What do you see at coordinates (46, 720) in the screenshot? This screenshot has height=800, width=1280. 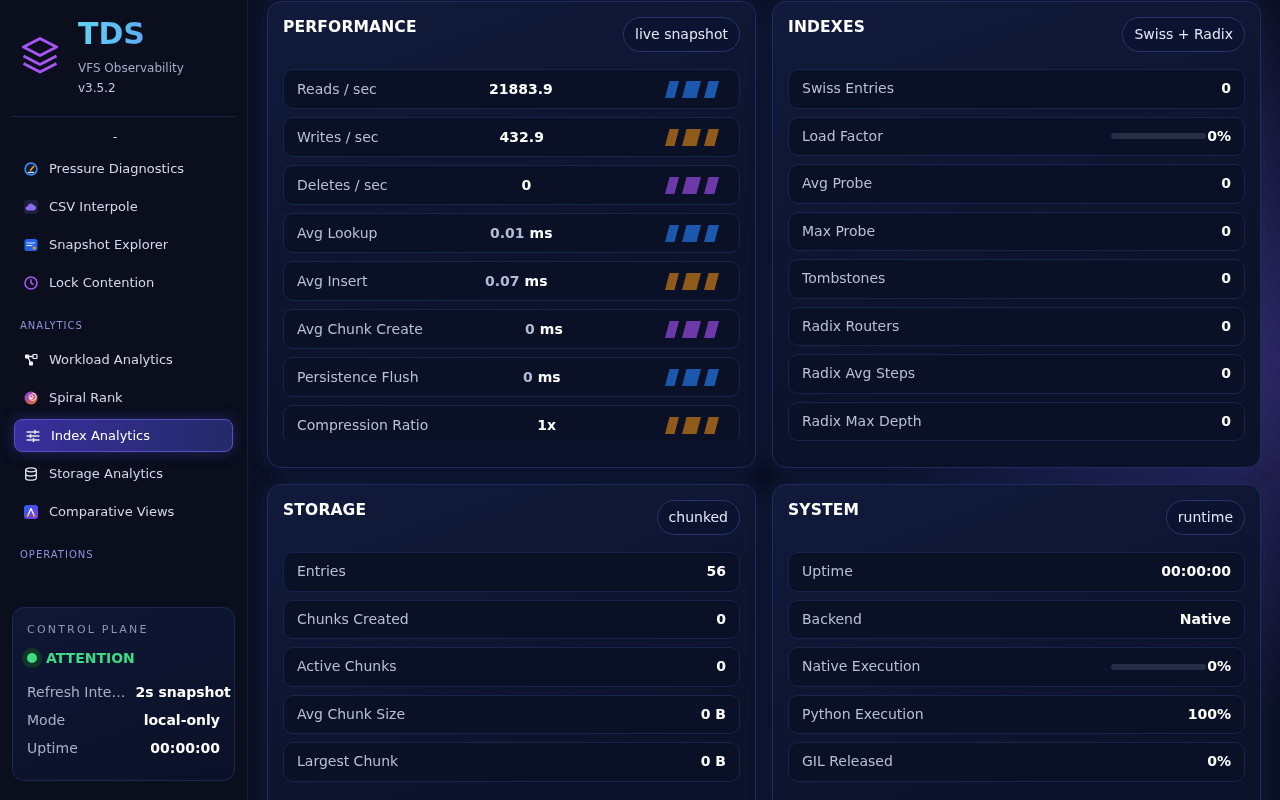 I see `info-label: Mode` at bounding box center [46, 720].